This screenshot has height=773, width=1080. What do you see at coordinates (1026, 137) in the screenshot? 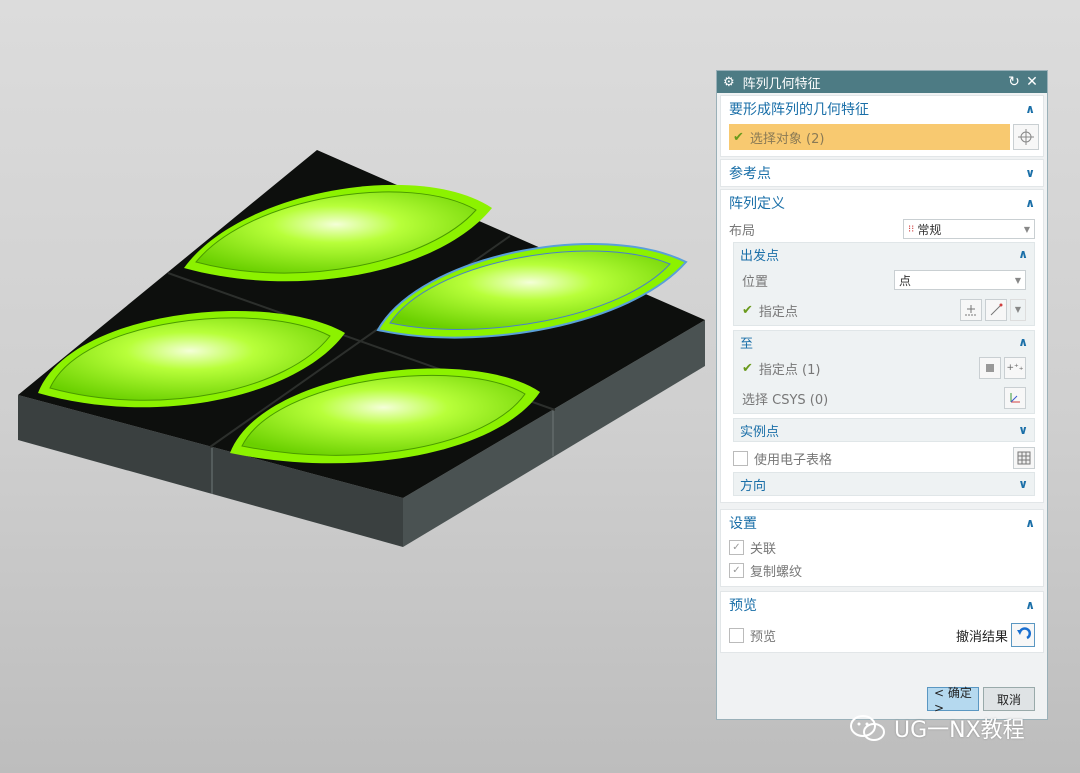
I see `crosshair-select-icon` at bounding box center [1026, 137].